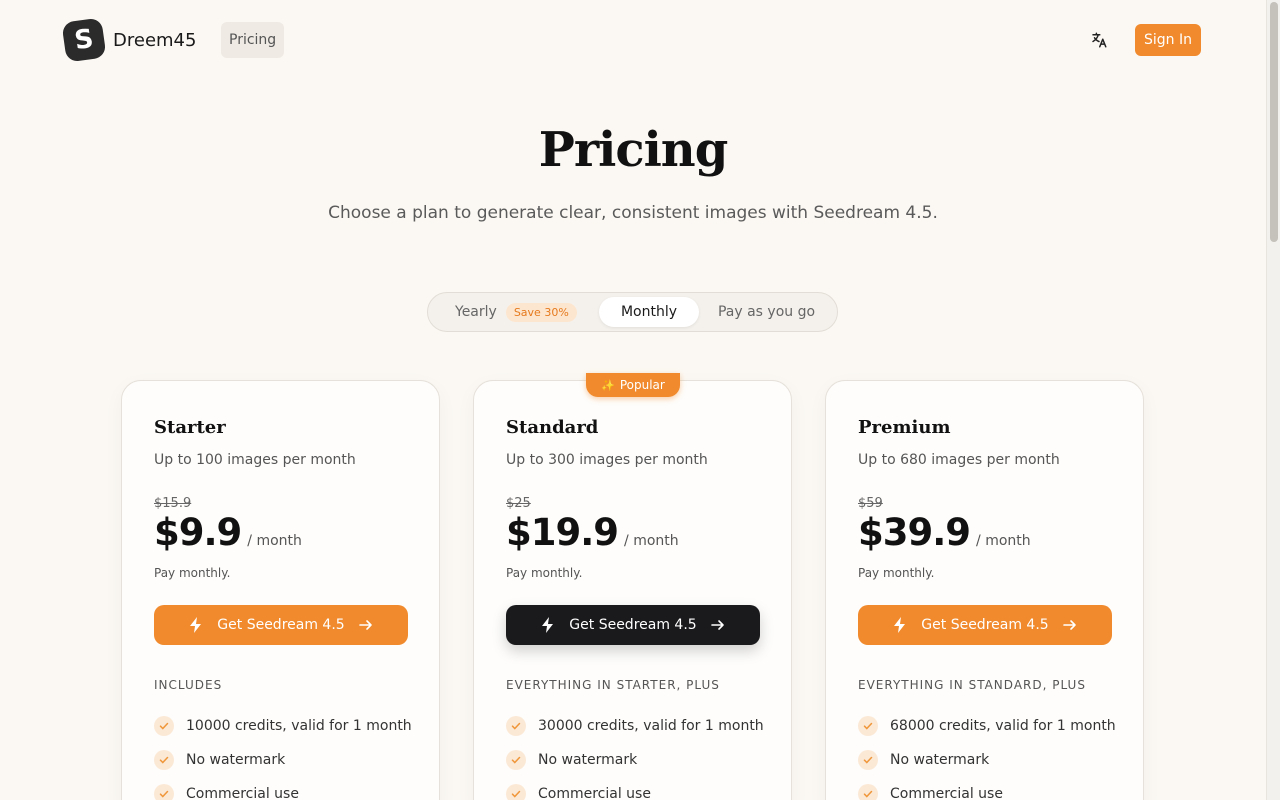  What do you see at coordinates (198, 532) in the screenshot?
I see `price: $9.9` at bounding box center [198, 532].